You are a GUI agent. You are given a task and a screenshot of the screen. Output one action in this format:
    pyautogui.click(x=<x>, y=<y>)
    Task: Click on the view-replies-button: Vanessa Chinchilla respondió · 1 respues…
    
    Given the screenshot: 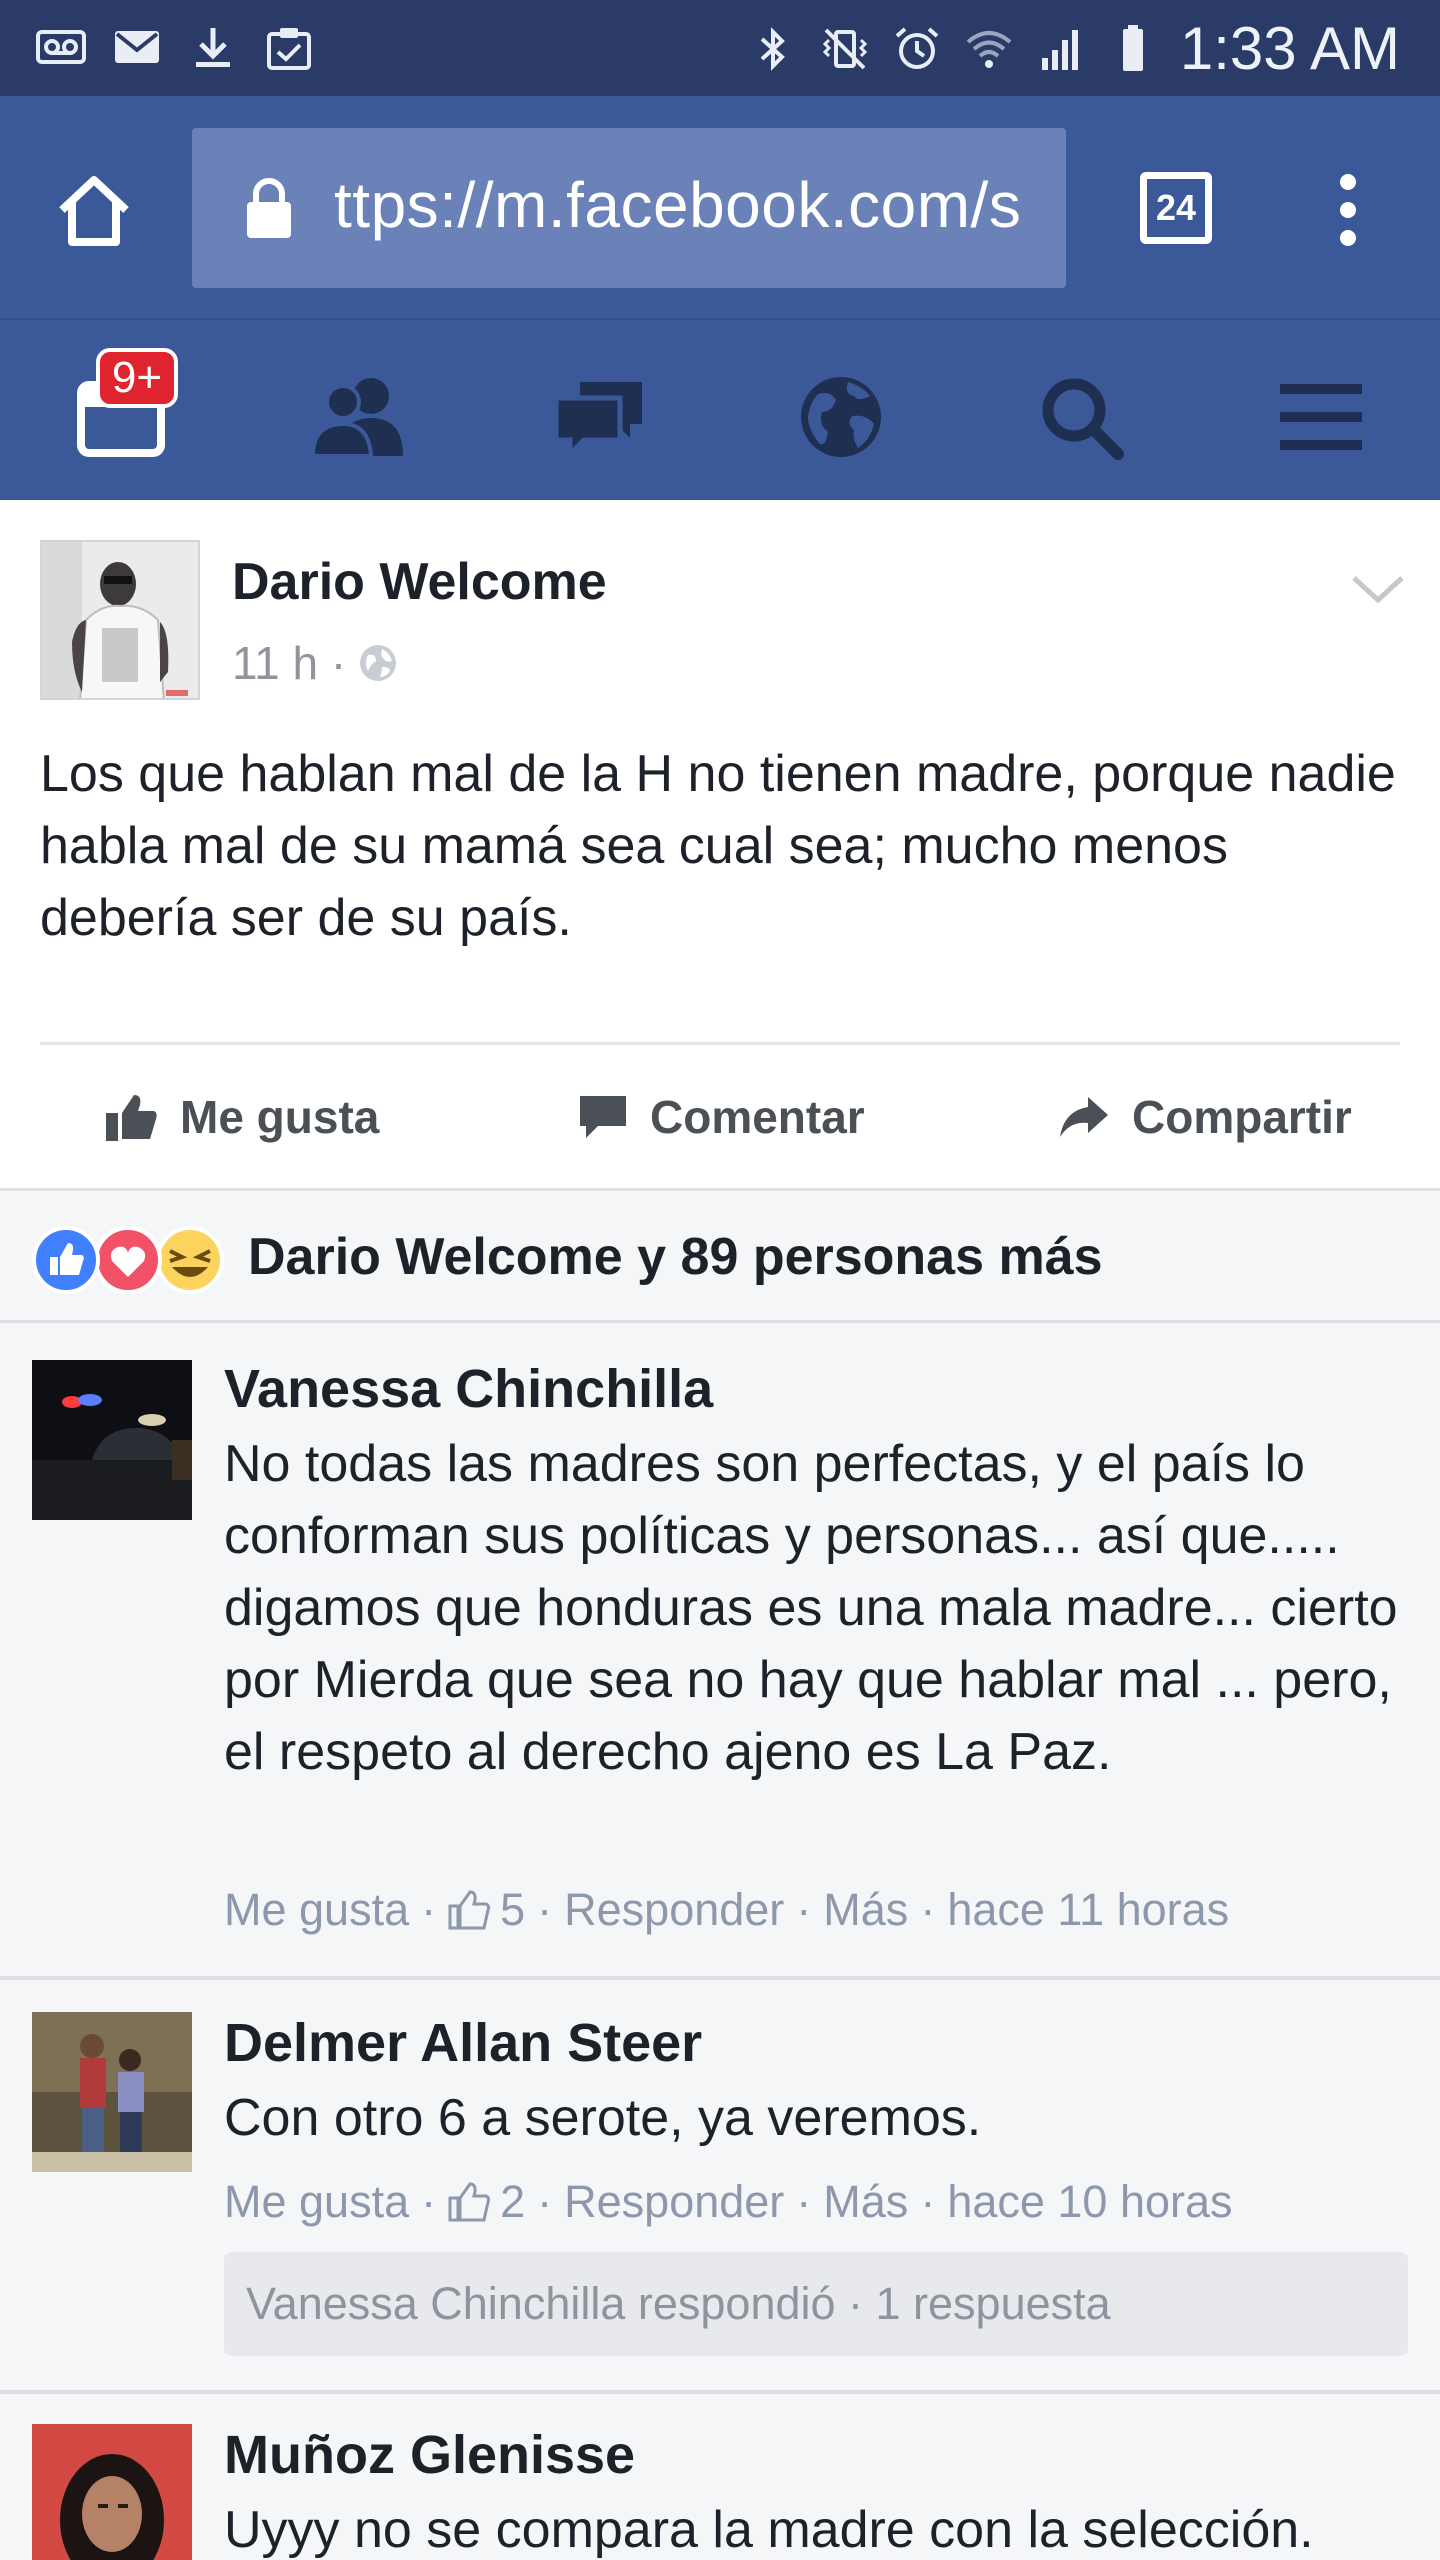 What is the action you would take?
    pyautogui.click(x=816, y=2304)
    